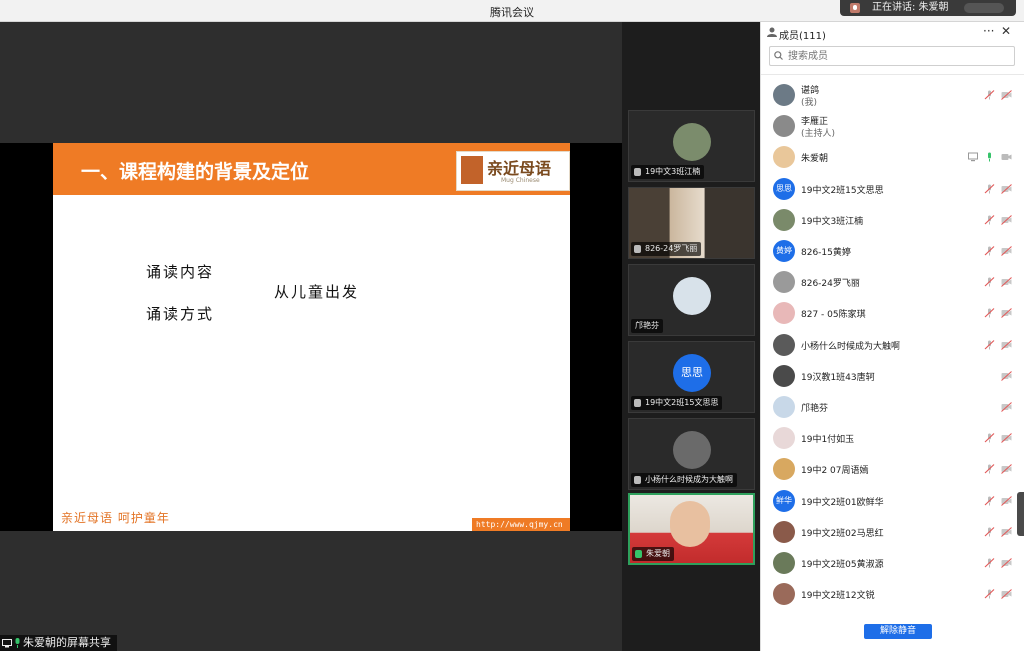  What do you see at coordinates (898, 631) in the screenshot?
I see `unmute-all-button: 解除静音` at bounding box center [898, 631].